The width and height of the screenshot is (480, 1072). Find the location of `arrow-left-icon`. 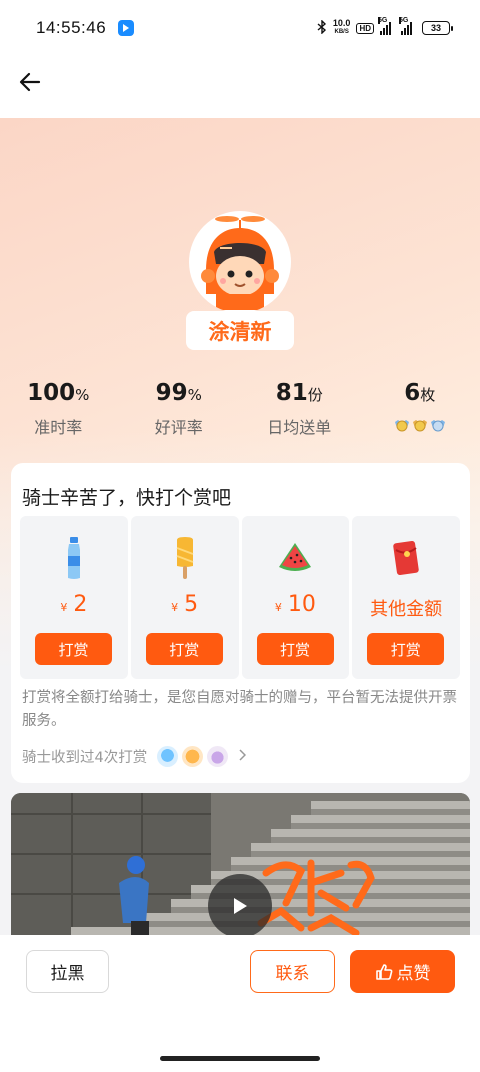

arrow-left-icon is located at coordinates (30, 82).